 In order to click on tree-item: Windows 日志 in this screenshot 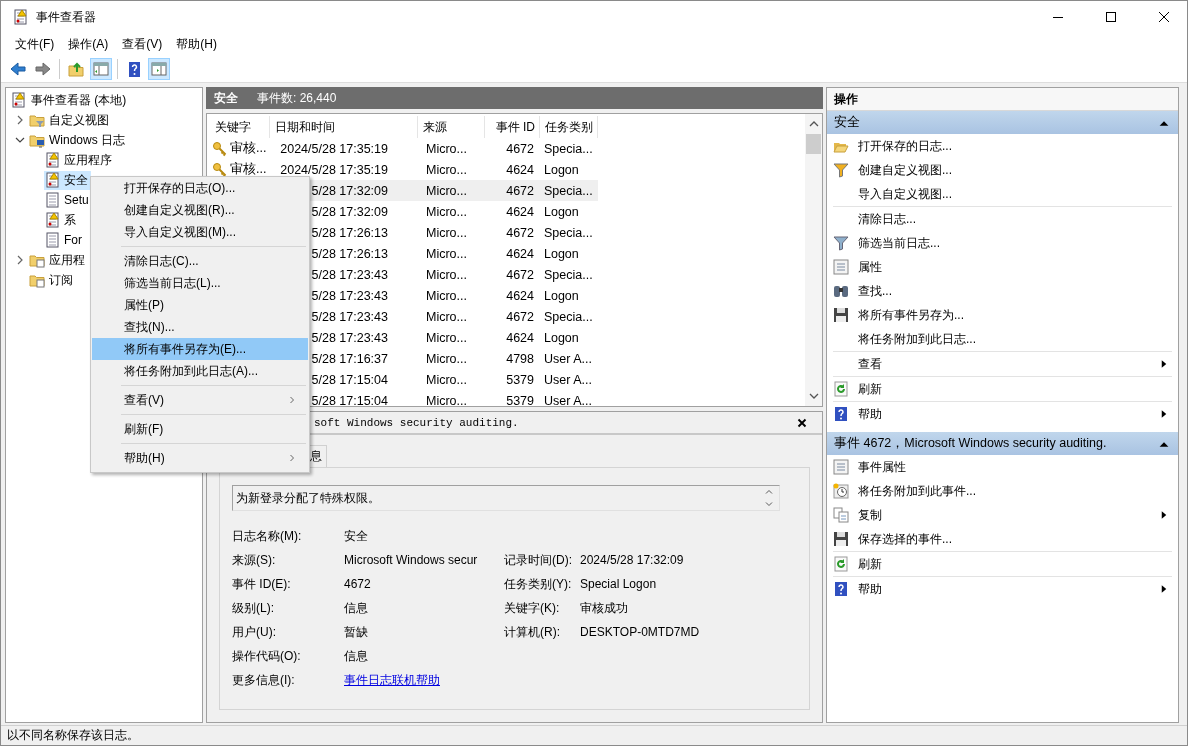, I will do `click(78, 140)`.